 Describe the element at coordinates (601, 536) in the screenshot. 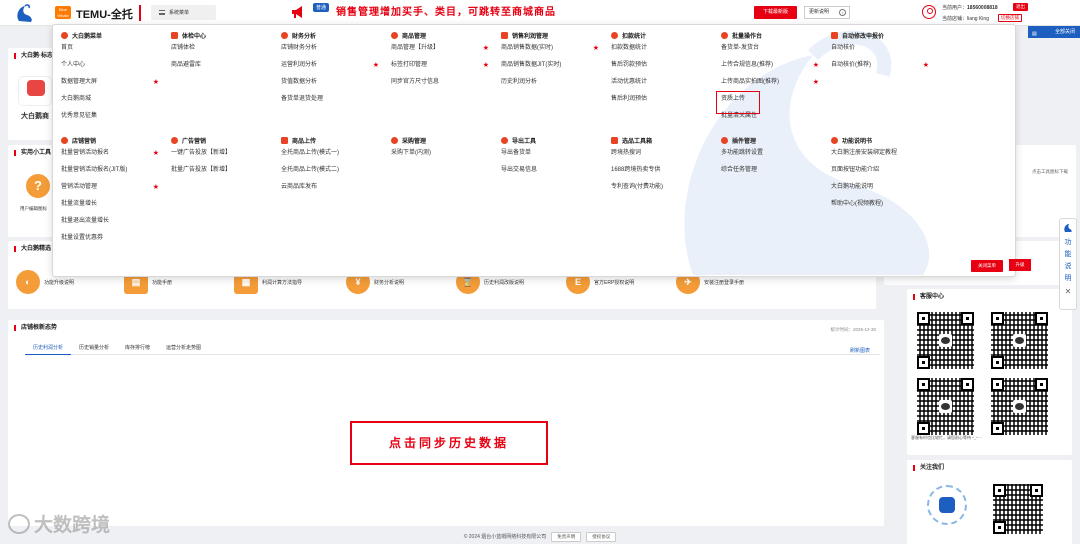

I see `license-button: 授权协议` at that location.